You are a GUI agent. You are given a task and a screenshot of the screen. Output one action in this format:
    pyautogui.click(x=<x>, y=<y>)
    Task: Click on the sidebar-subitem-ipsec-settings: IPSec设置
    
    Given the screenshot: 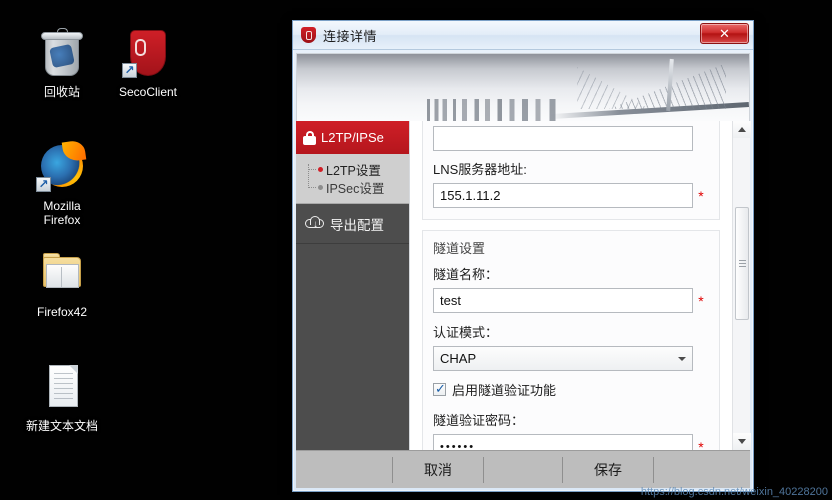 What is the action you would take?
    pyautogui.click(x=352, y=187)
    